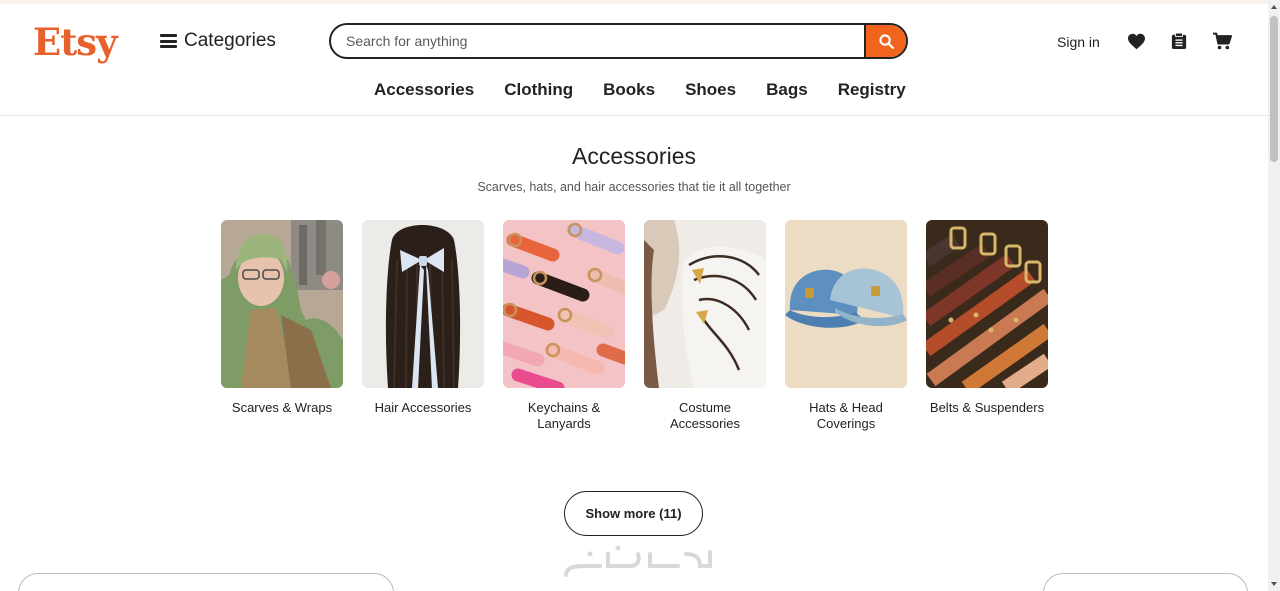 The height and width of the screenshot is (591, 1280). Describe the element at coordinates (1179, 41) in the screenshot. I see `registry-clipboard-icon` at that location.